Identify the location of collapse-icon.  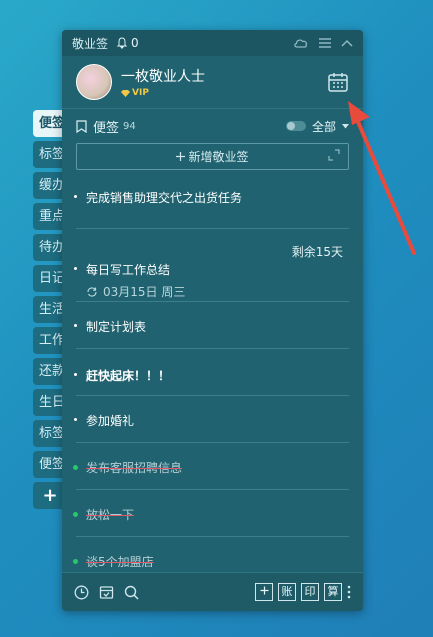
(347, 43).